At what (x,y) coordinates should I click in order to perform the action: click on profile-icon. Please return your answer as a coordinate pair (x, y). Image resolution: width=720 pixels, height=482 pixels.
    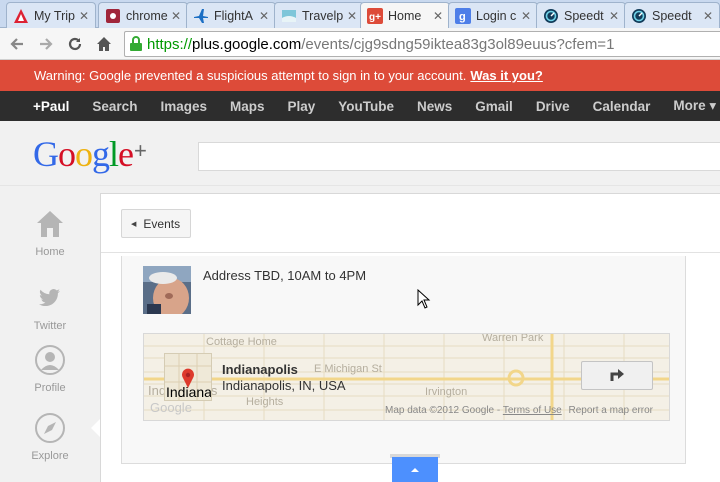
    Looking at the image, I should click on (50, 360).